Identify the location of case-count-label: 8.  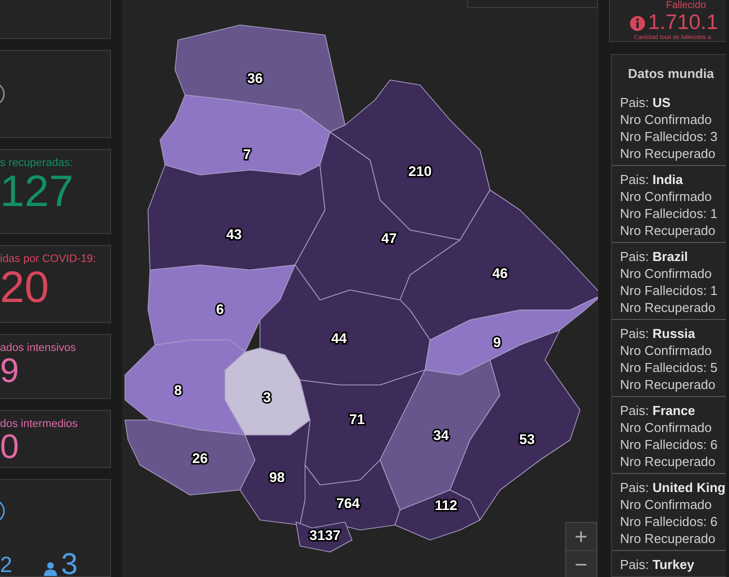
(178, 390).